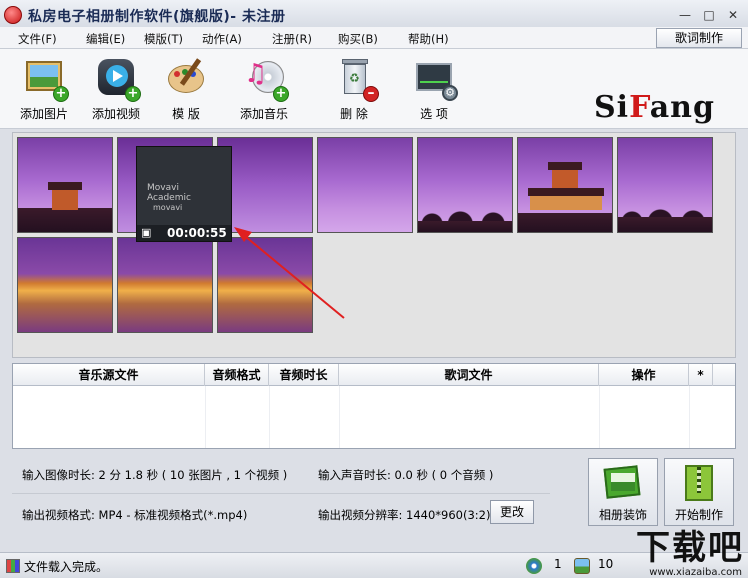 The image size is (748, 578). Describe the element at coordinates (690, 553) in the screenshot. I see `site-watermark: 下载吧 www.xiazaiba.com` at that location.